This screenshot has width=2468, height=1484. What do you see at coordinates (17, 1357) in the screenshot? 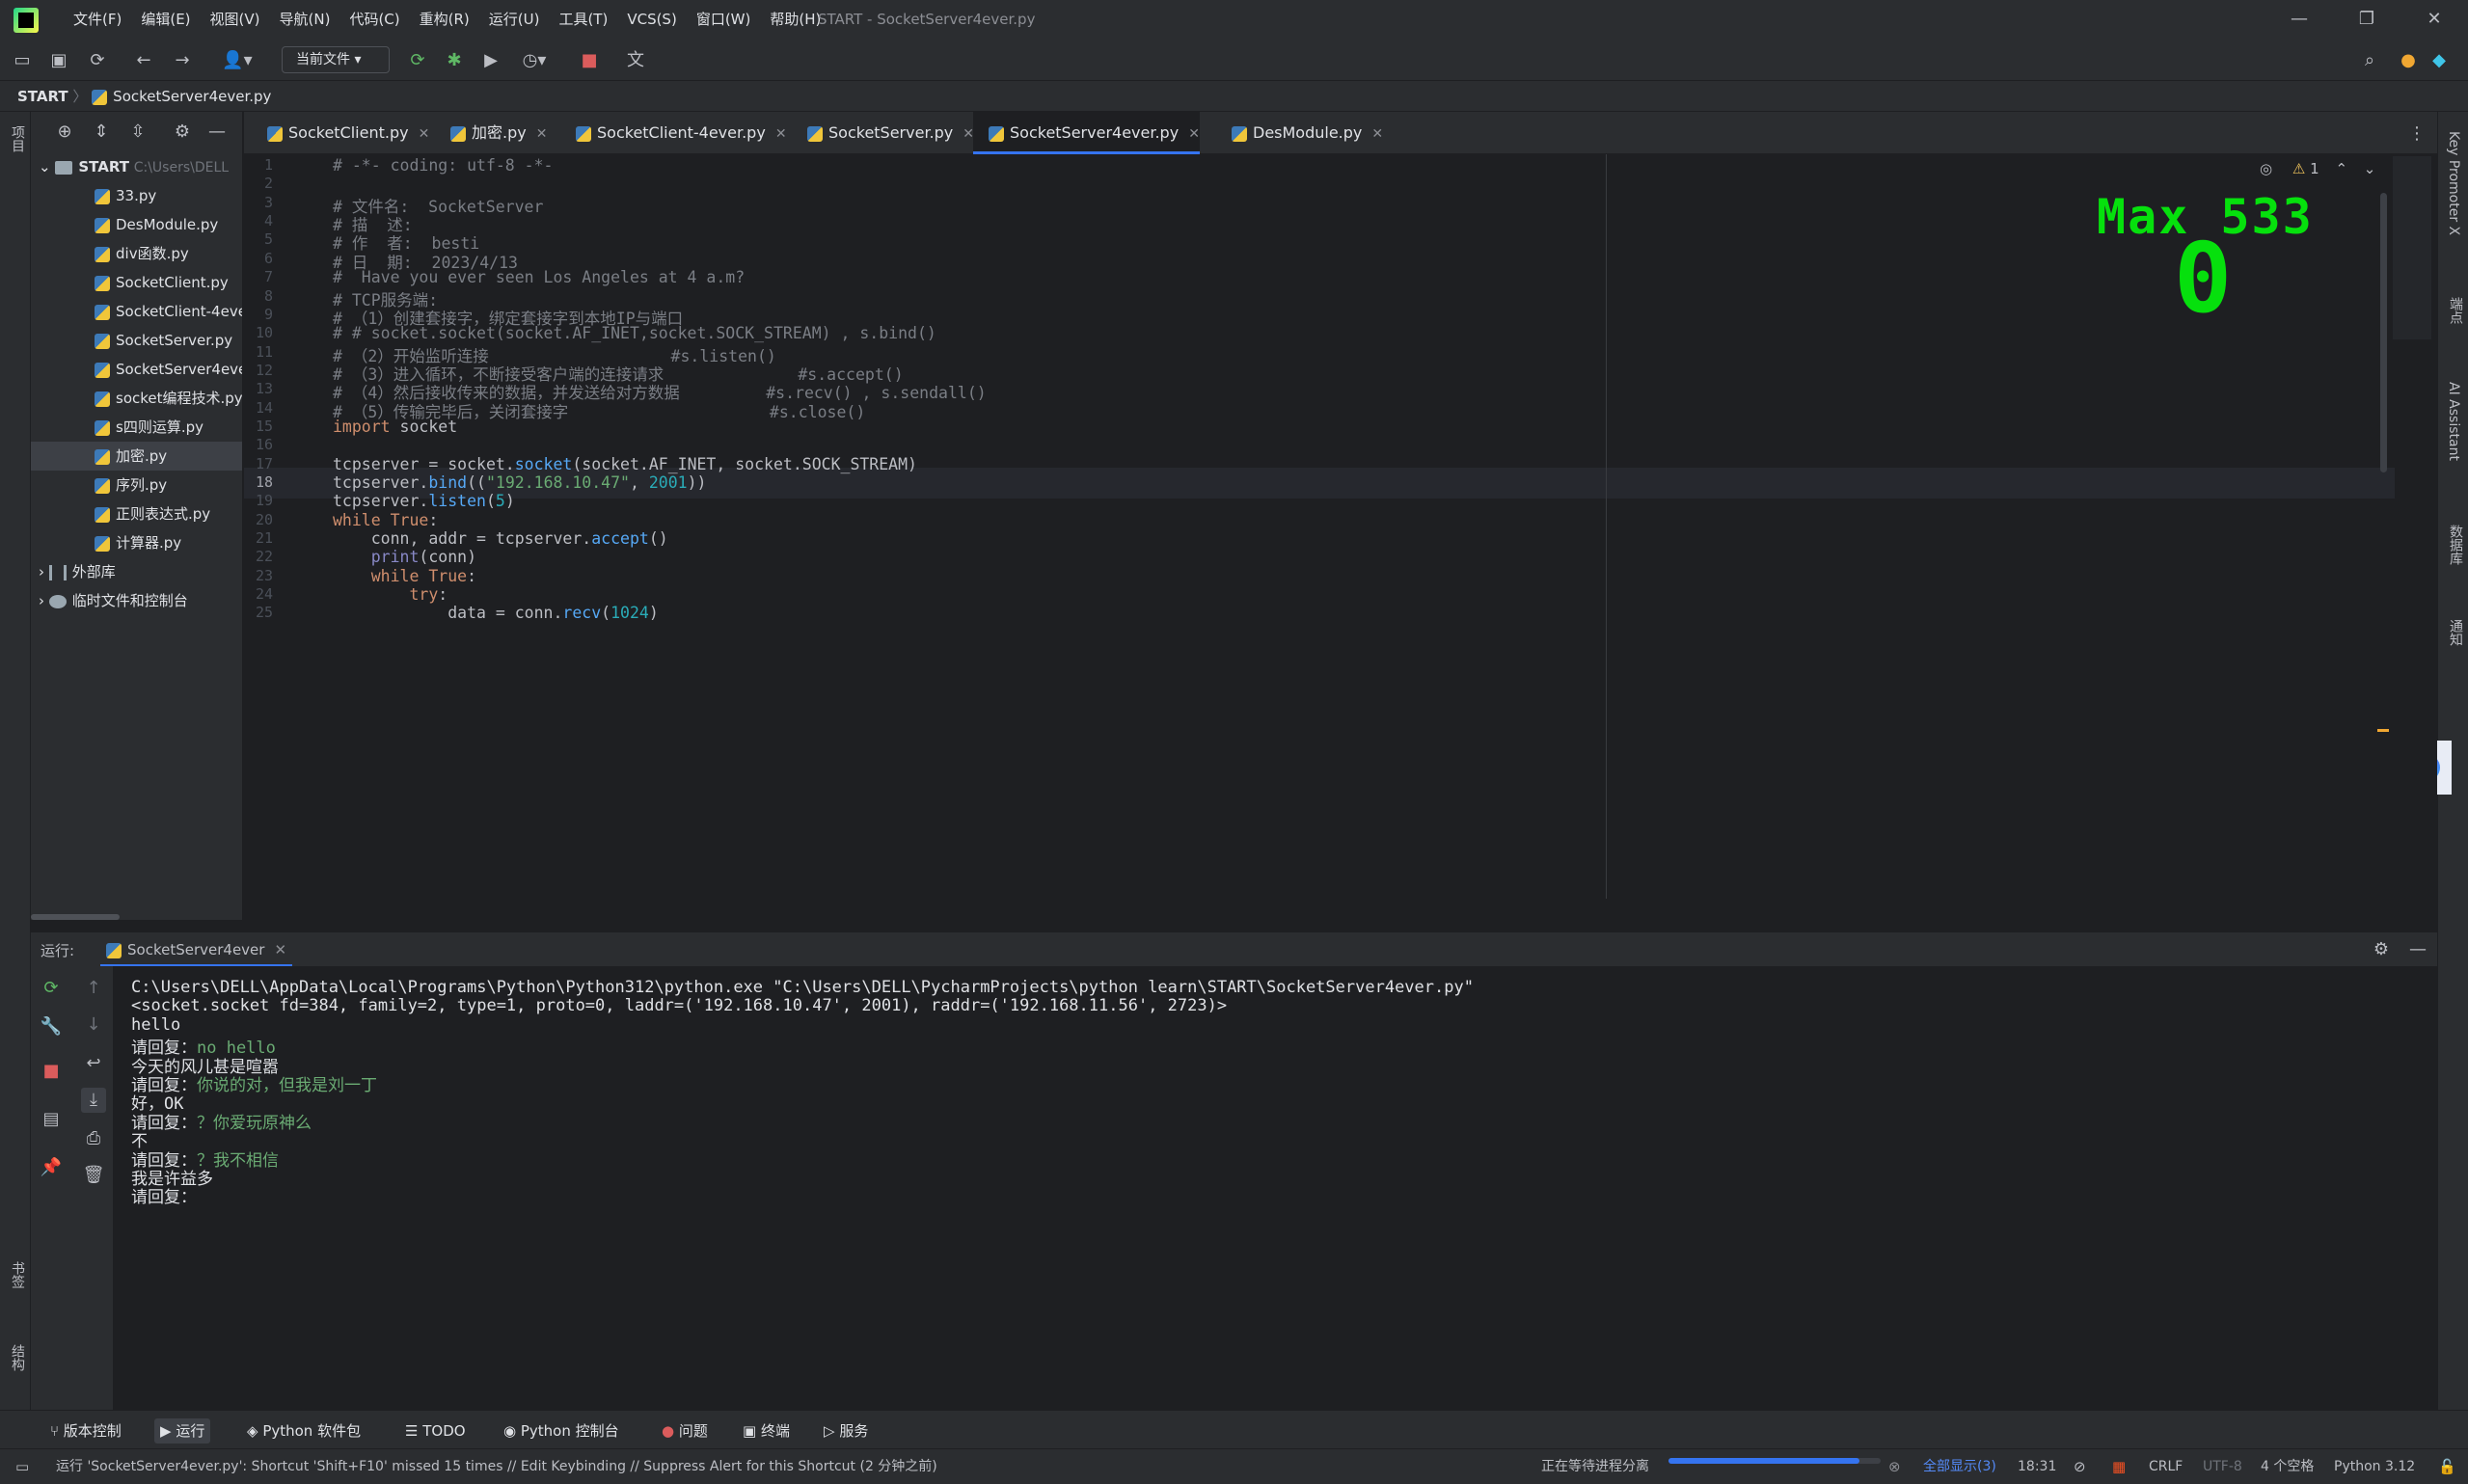
I see `structure-tool-button: 结构` at bounding box center [17, 1357].